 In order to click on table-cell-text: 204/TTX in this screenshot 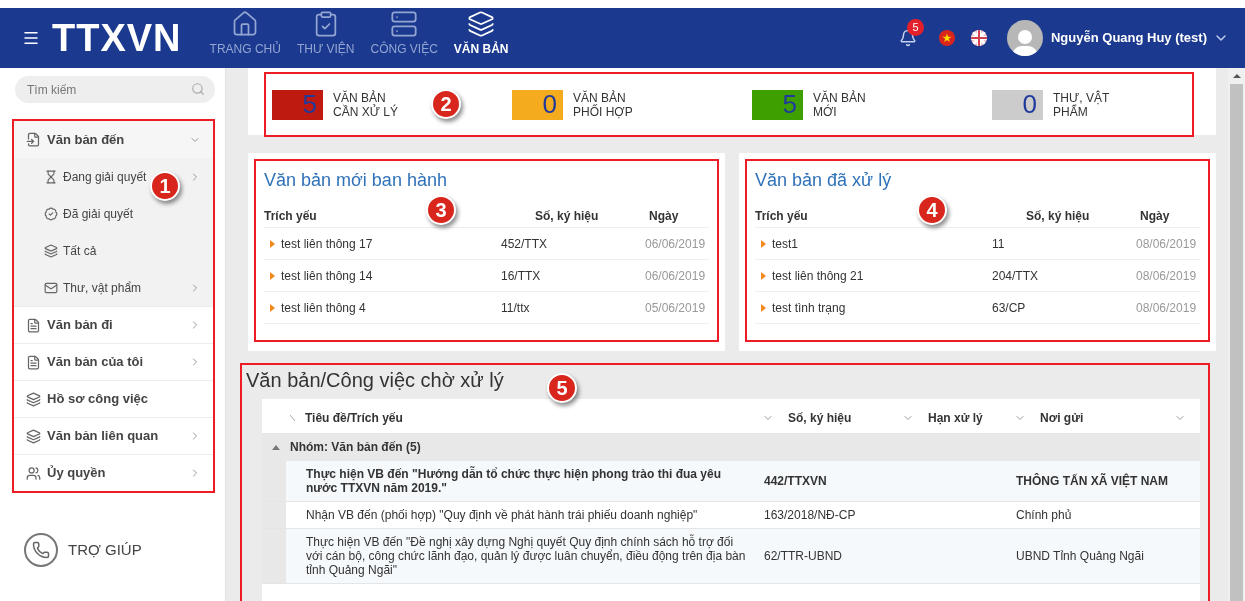, I will do `click(1016, 276)`.